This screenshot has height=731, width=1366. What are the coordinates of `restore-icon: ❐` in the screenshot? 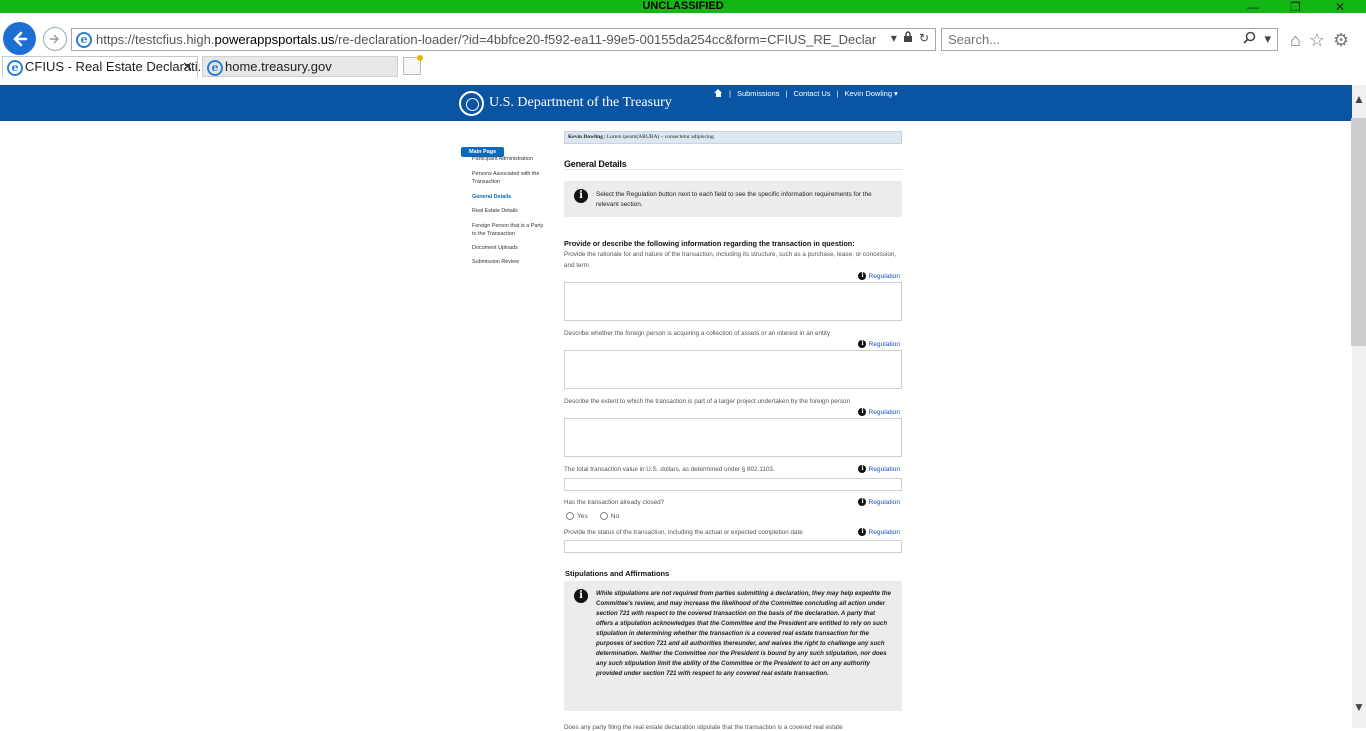 It's located at (1295, 7).